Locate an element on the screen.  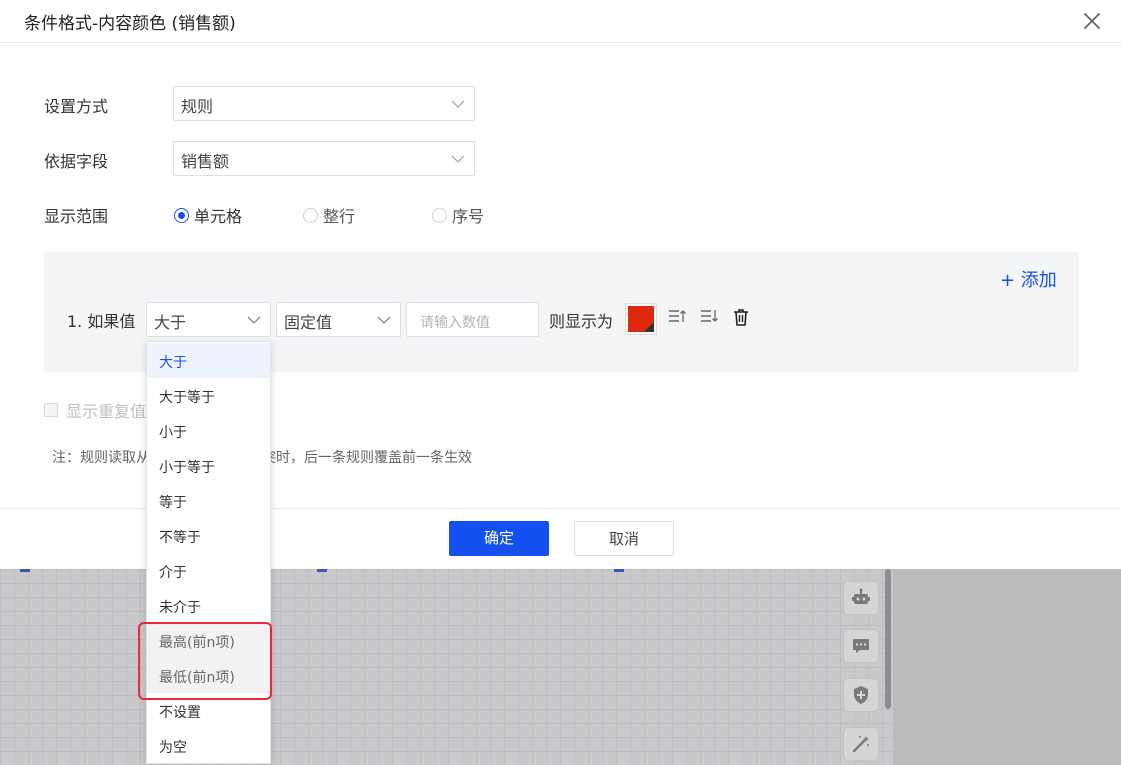
close-icon is located at coordinates (1092, 21).